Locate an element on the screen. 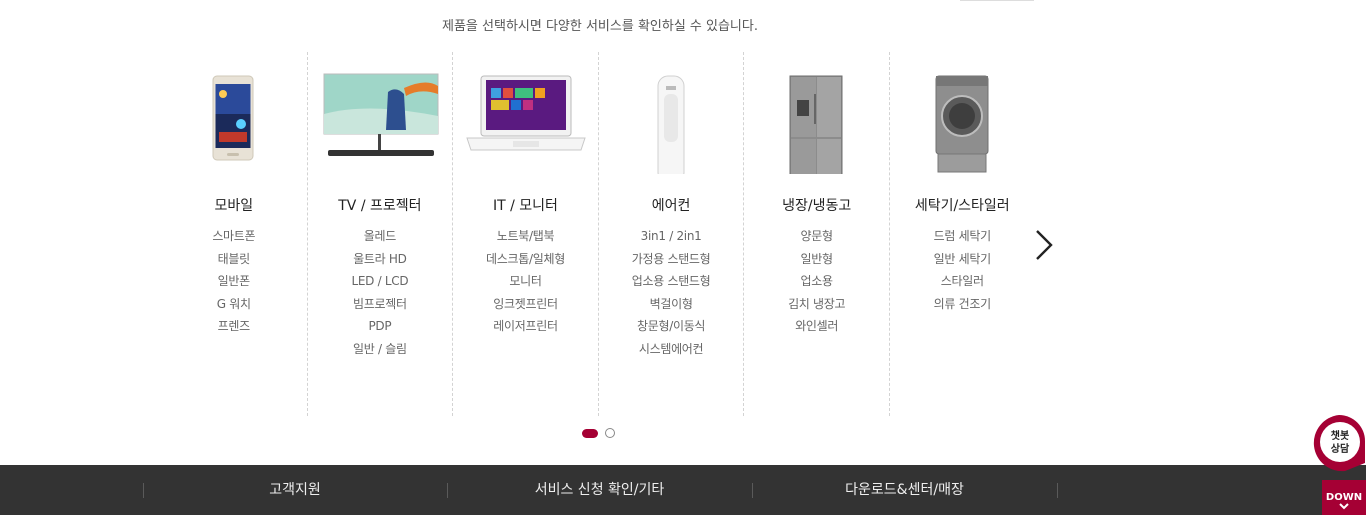  category-link: 3in1 / 2in1 is located at coordinates (671, 236).